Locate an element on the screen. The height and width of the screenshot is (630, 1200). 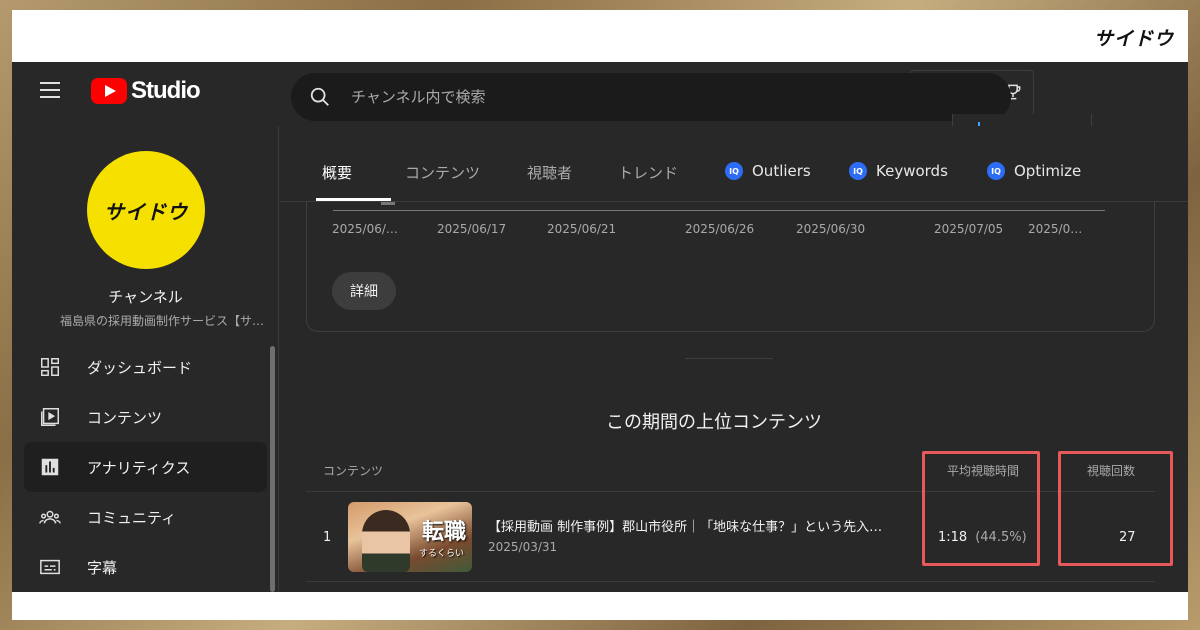
x-tick-label: 2025/06/30 is located at coordinates (831, 229).